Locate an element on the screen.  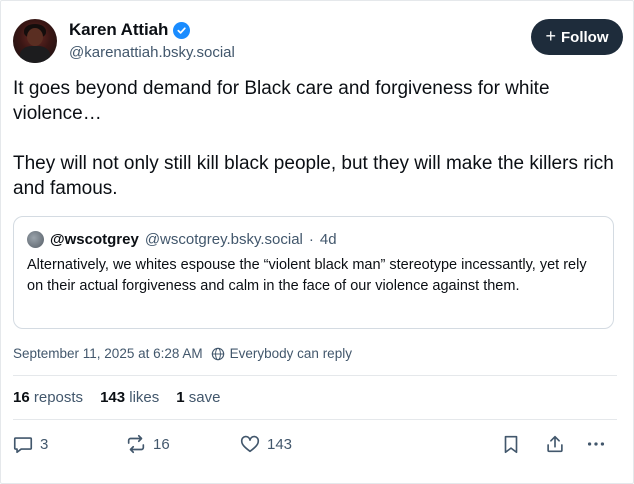
follow-button-label: Follow is located at coordinates (585, 37).